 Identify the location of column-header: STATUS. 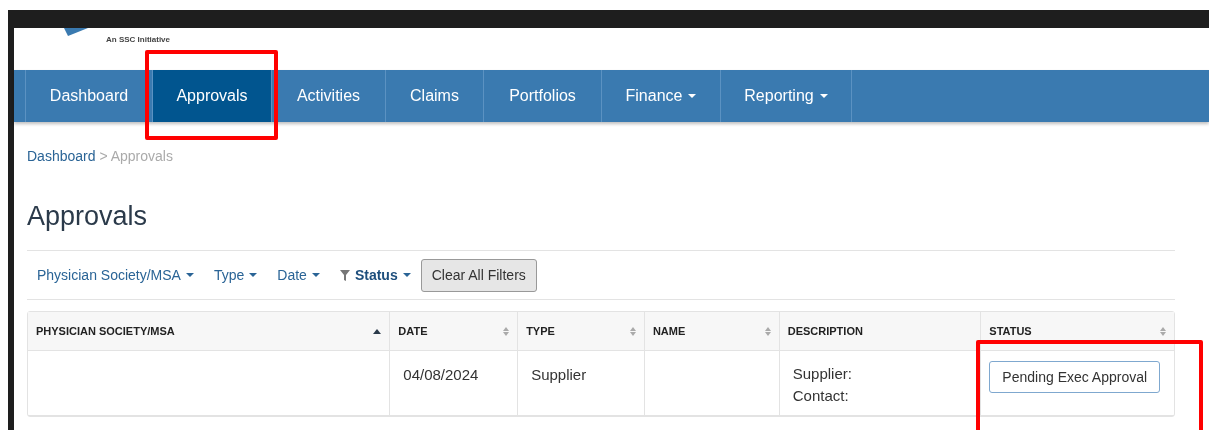
(1010, 331).